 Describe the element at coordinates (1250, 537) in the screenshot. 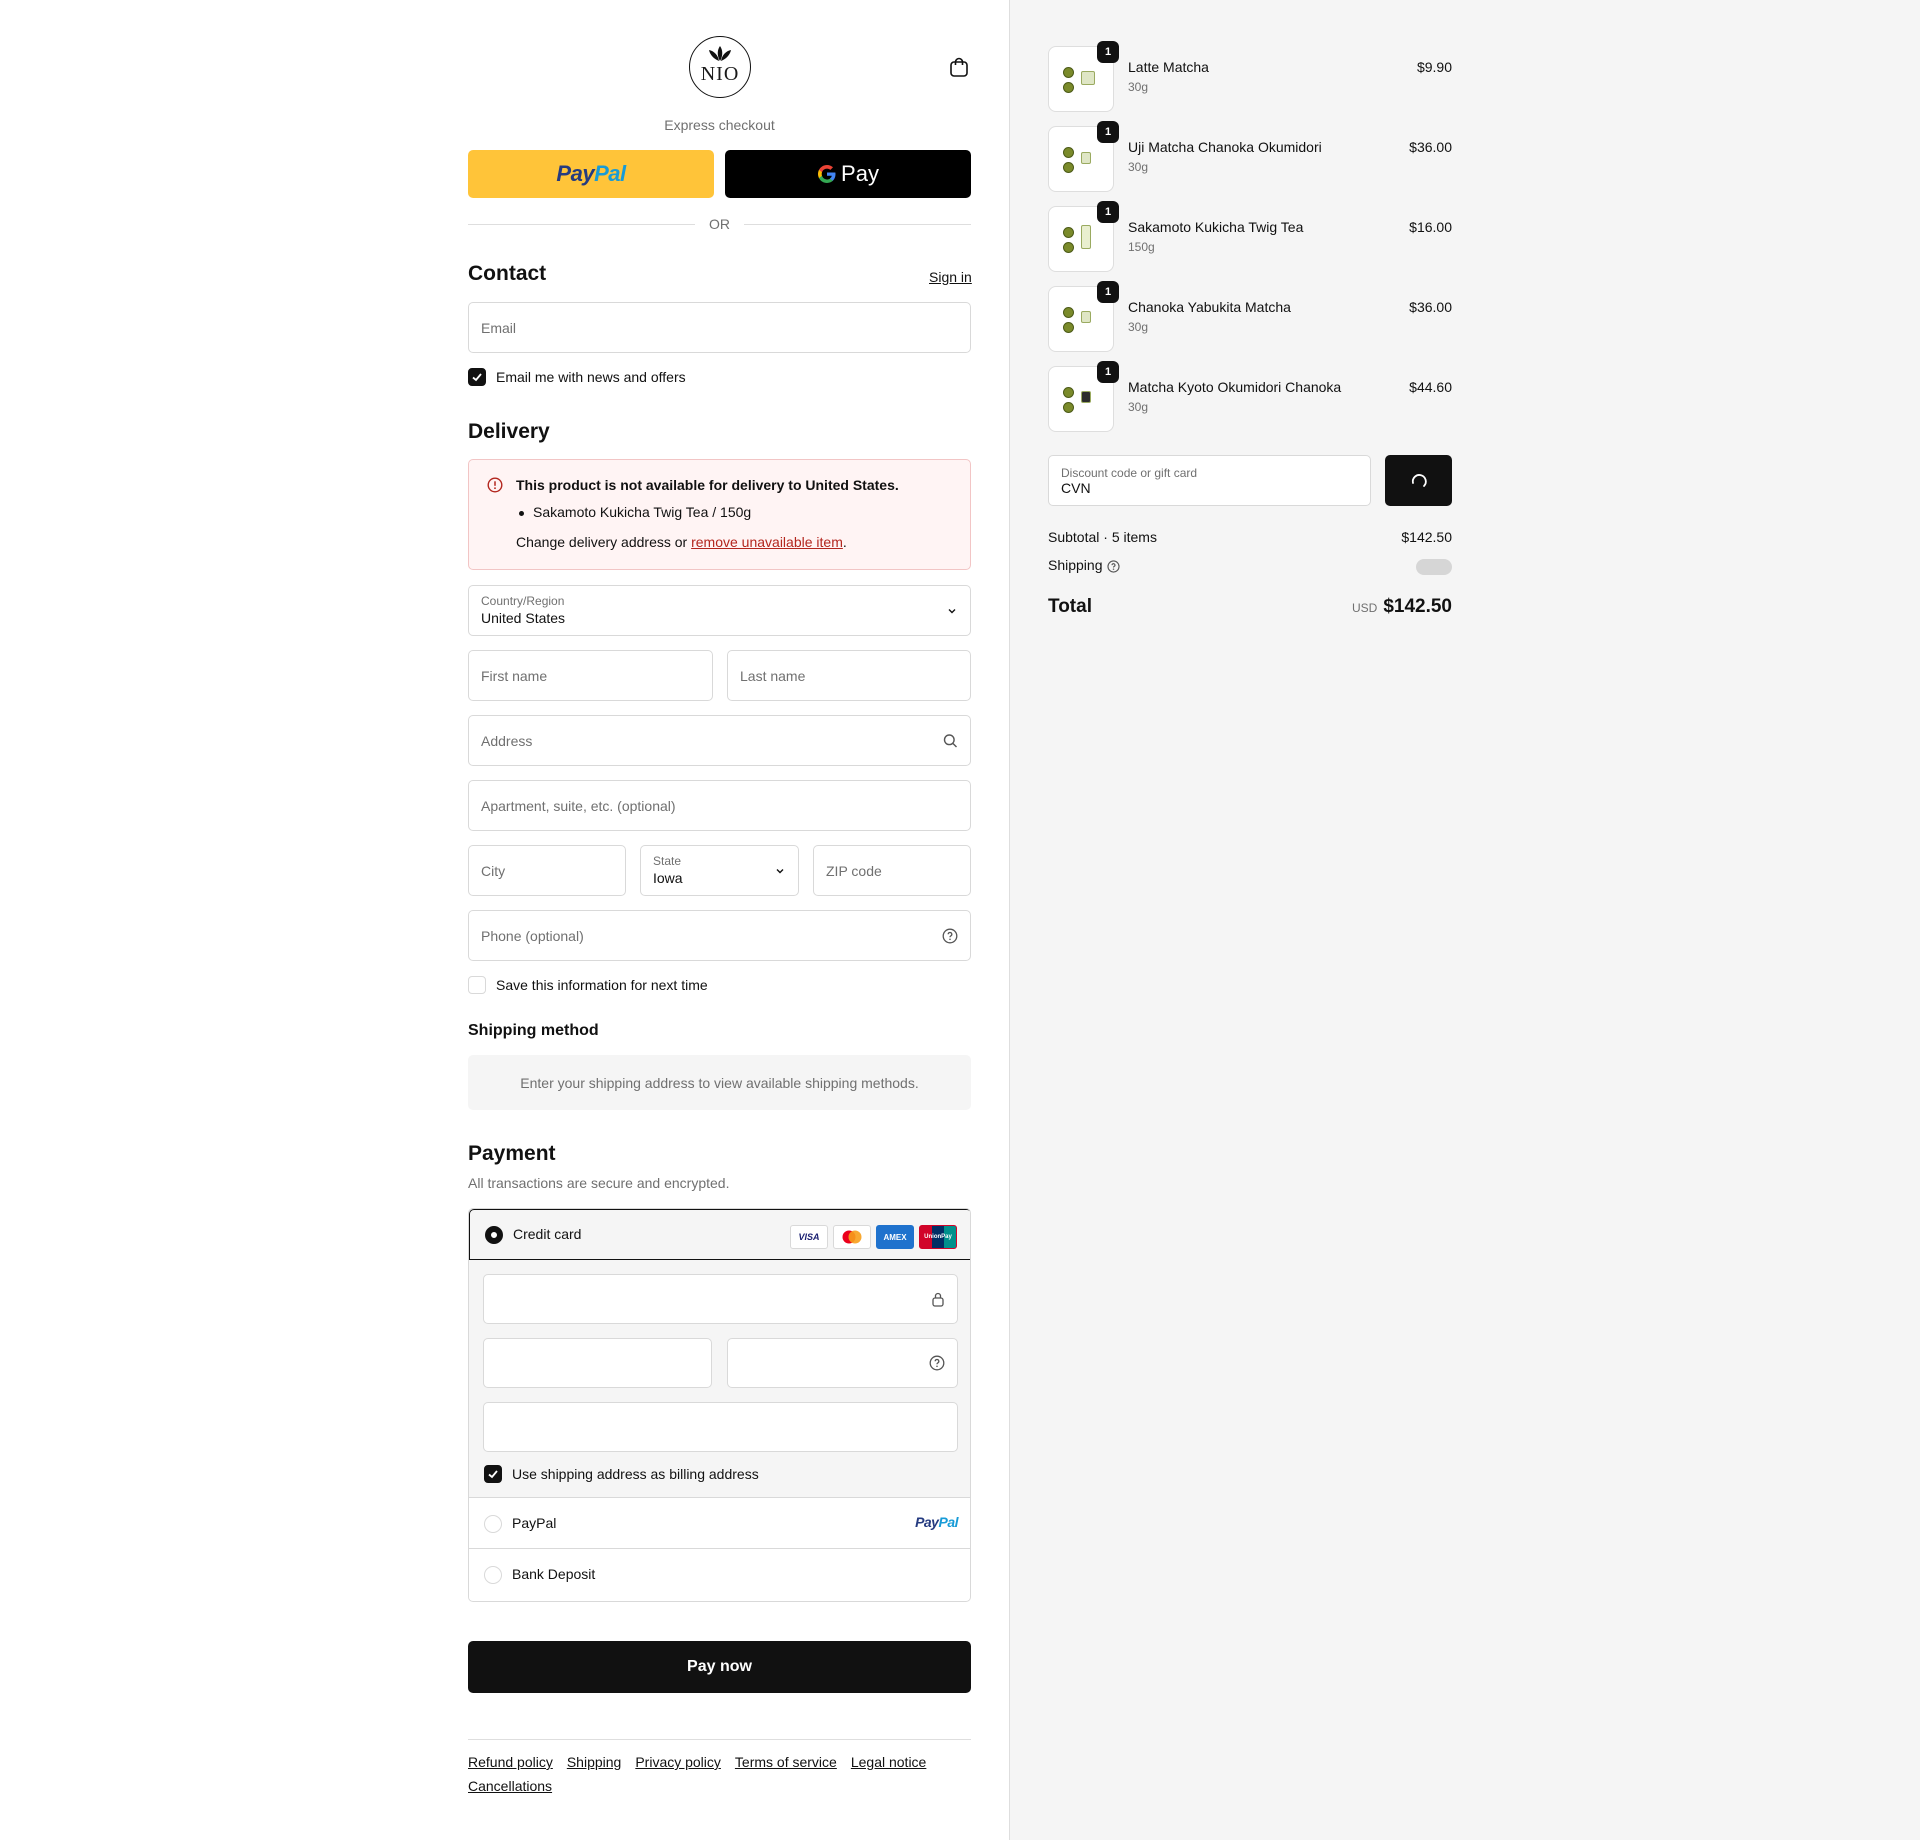

I see `subtotal-row: Subtotal · 5 items $142.50` at that location.